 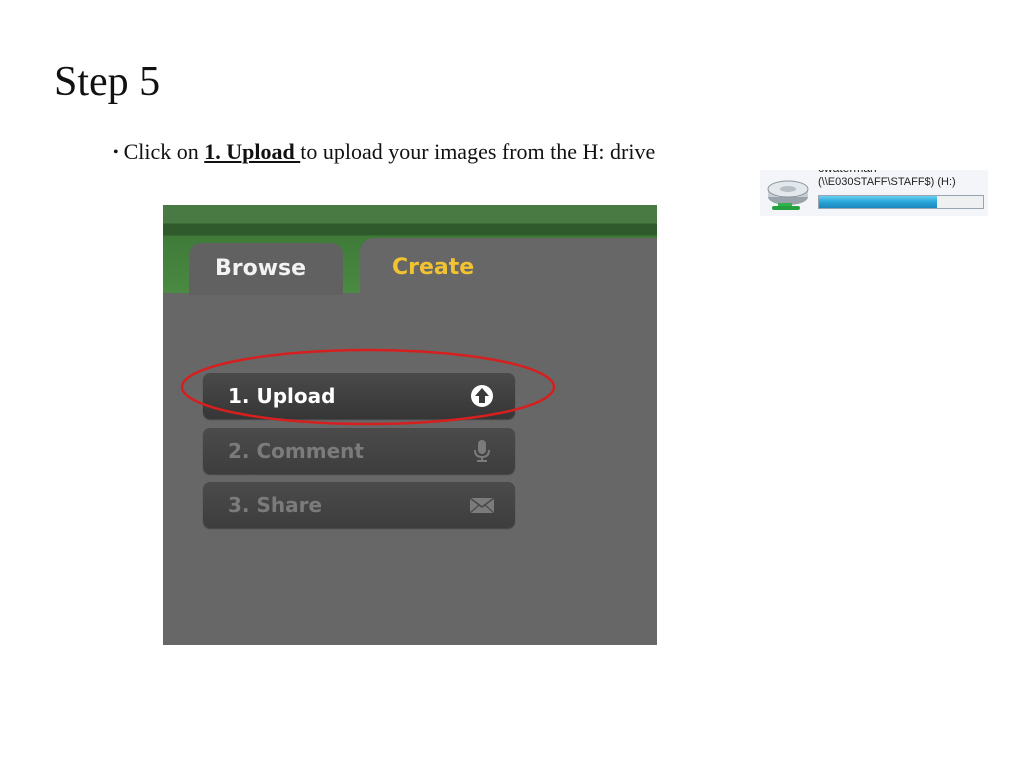 I want to click on drive-usage-fill, so click(x=878, y=202).